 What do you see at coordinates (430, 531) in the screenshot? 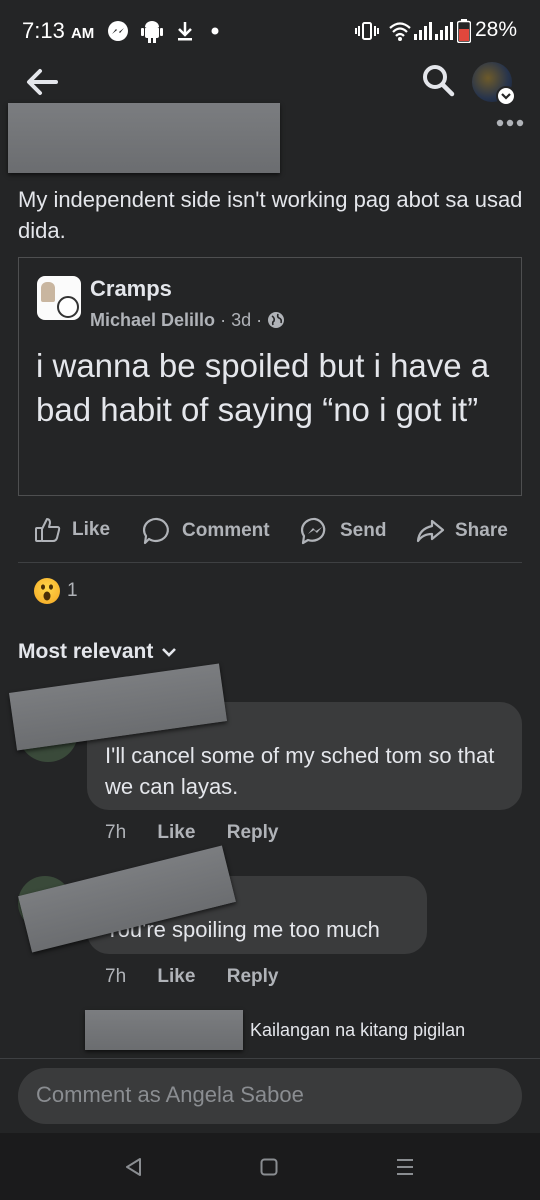
I see `share-icon` at bounding box center [430, 531].